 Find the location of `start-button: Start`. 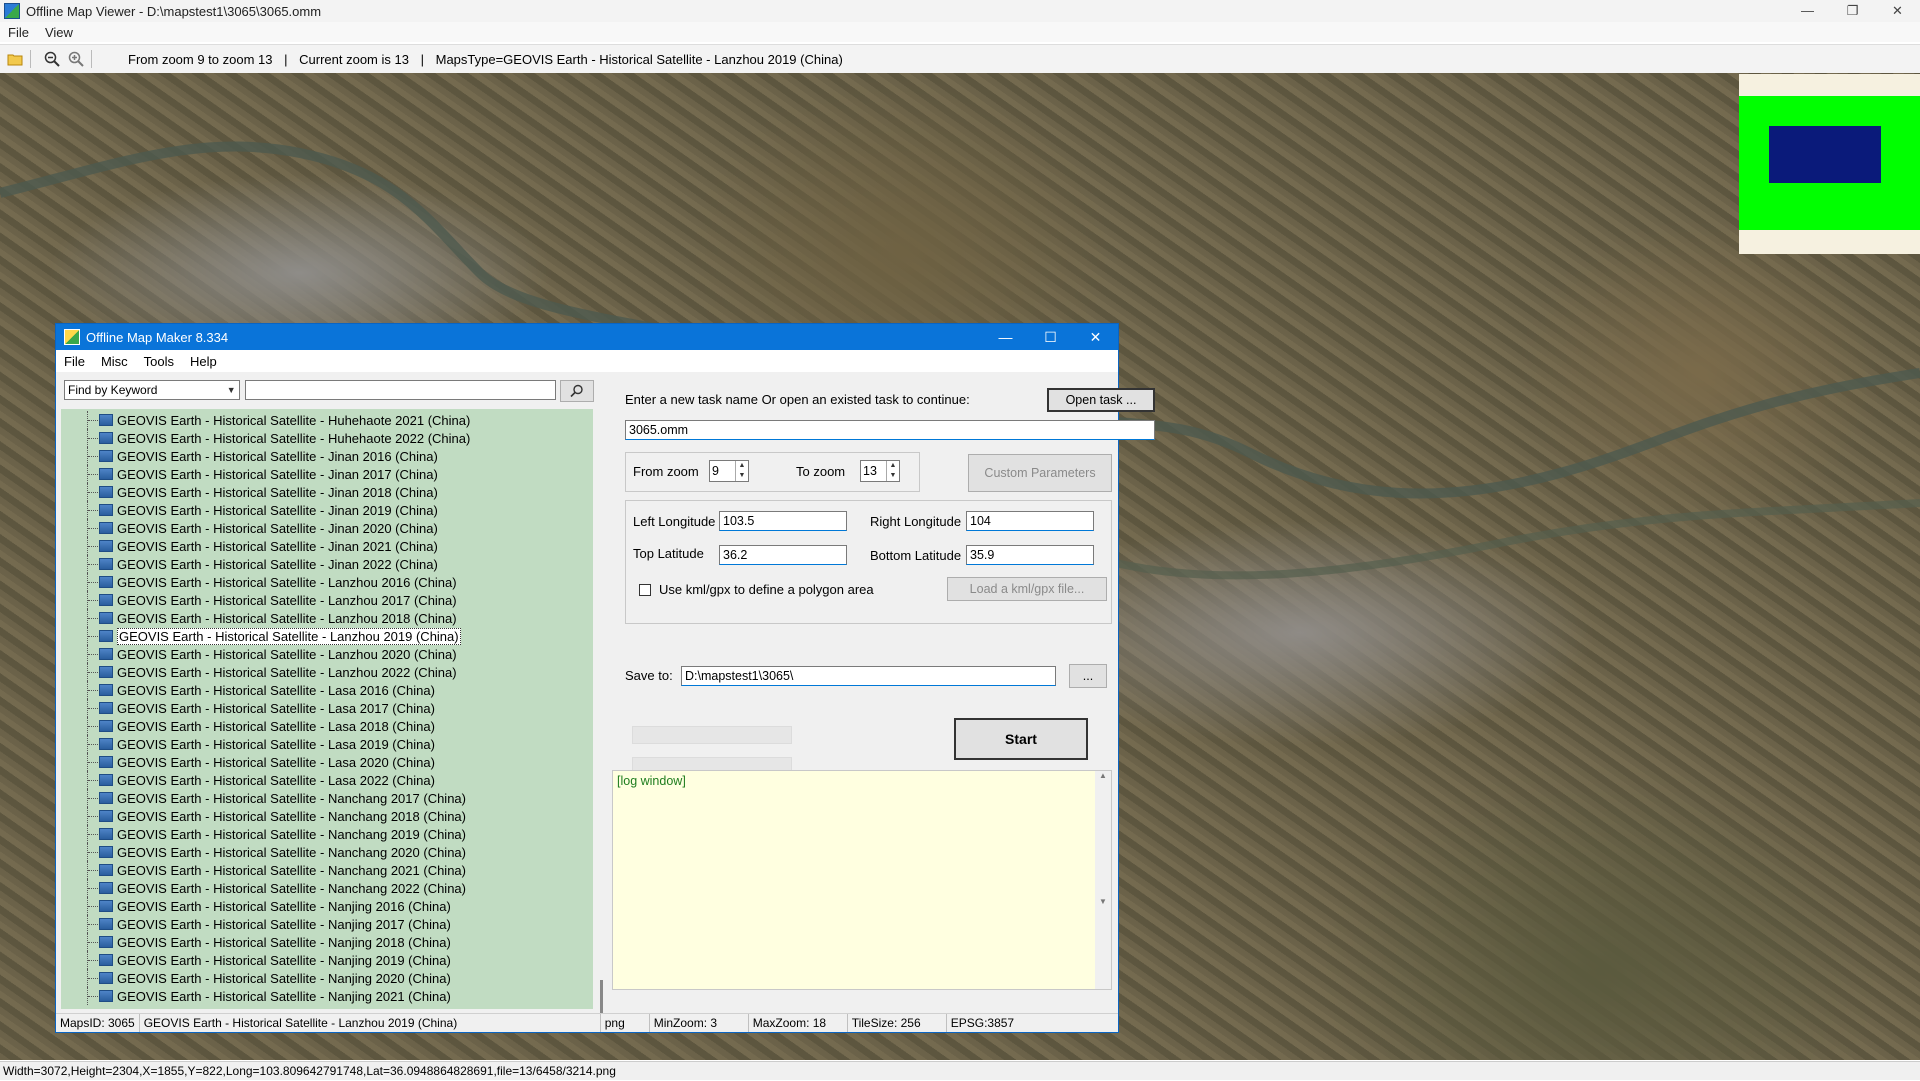

start-button: Start is located at coordinates (1021, 739).